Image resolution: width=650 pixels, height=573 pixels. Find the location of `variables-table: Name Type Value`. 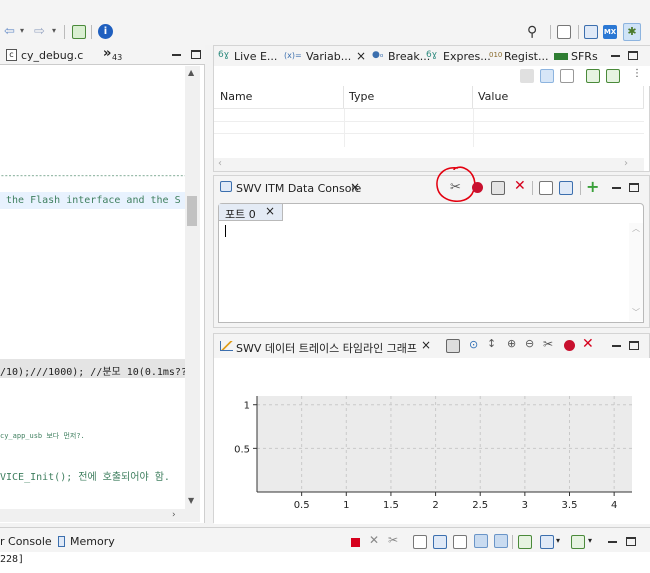

variables-table: Name Type Value is located at coordinates (429, 123).